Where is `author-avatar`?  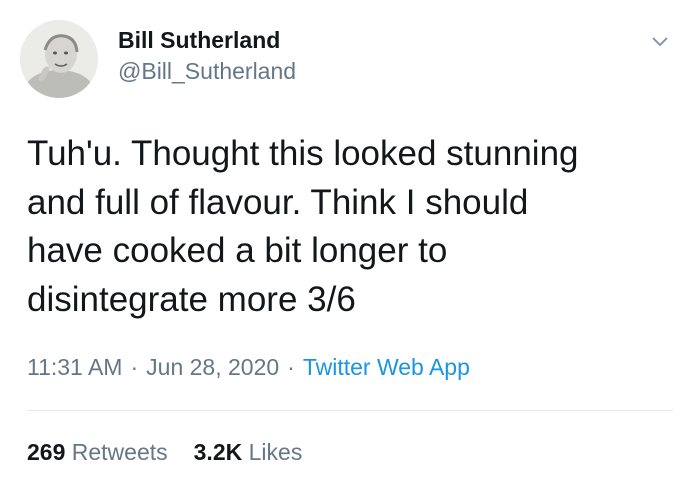 author-avatar is located at coordinates (59, 59).